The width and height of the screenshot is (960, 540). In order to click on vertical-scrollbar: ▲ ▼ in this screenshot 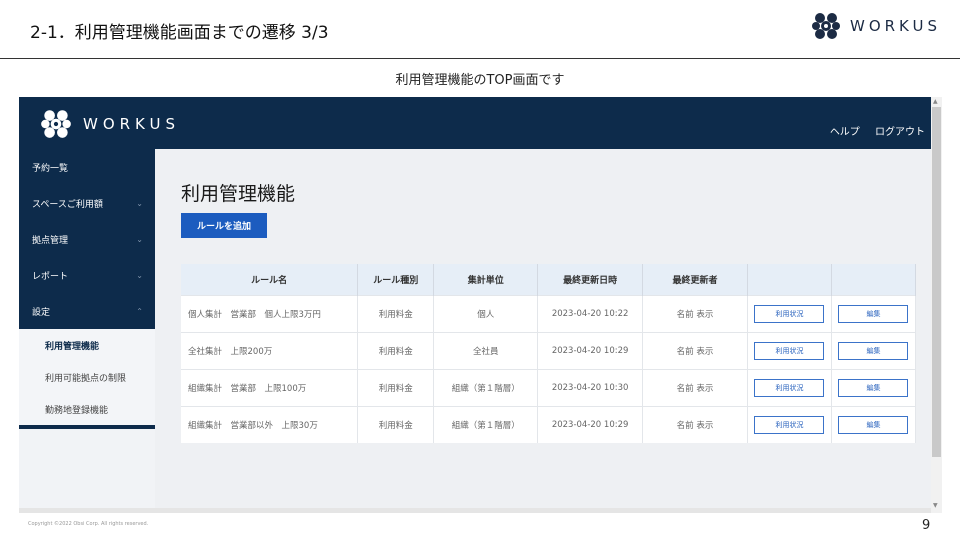, I will do `click(936, 305)`.